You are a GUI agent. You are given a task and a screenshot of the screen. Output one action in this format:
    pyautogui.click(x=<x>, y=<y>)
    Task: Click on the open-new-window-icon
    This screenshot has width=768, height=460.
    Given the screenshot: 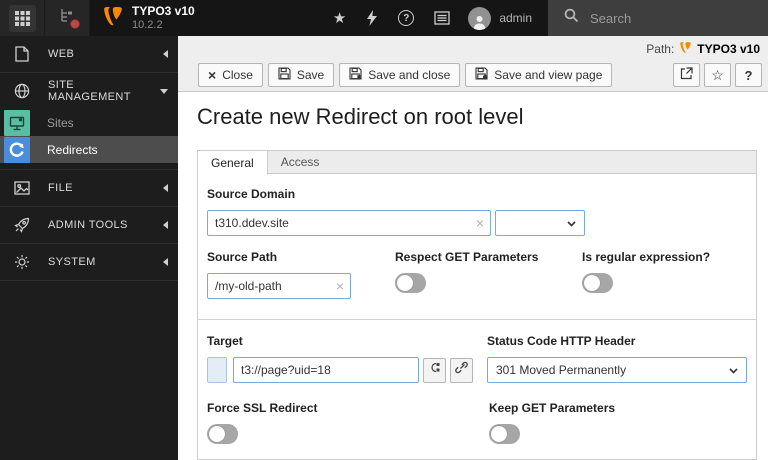 What is the action you would take?
    pyautogui.click(x=686, y=75)
    